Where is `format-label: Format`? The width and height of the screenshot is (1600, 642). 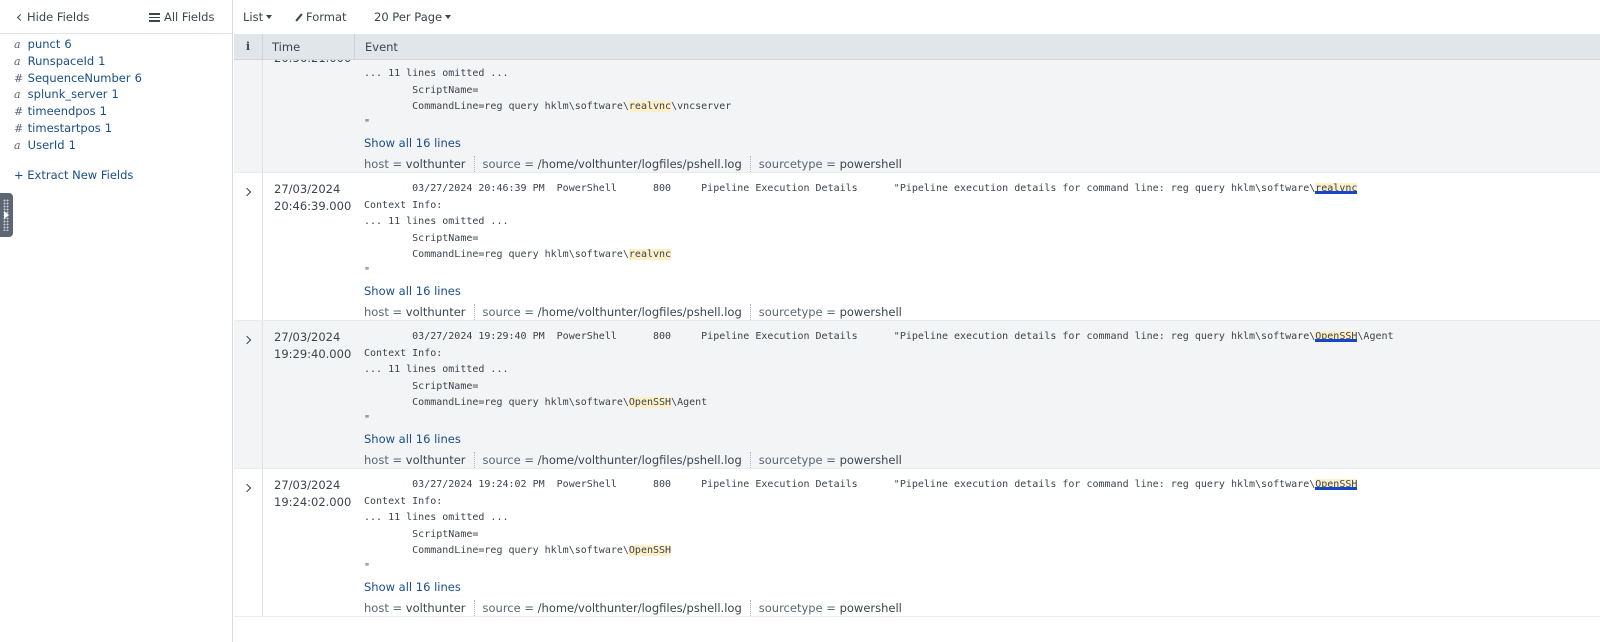 format-label: Format is located at coordinates (326, 17).